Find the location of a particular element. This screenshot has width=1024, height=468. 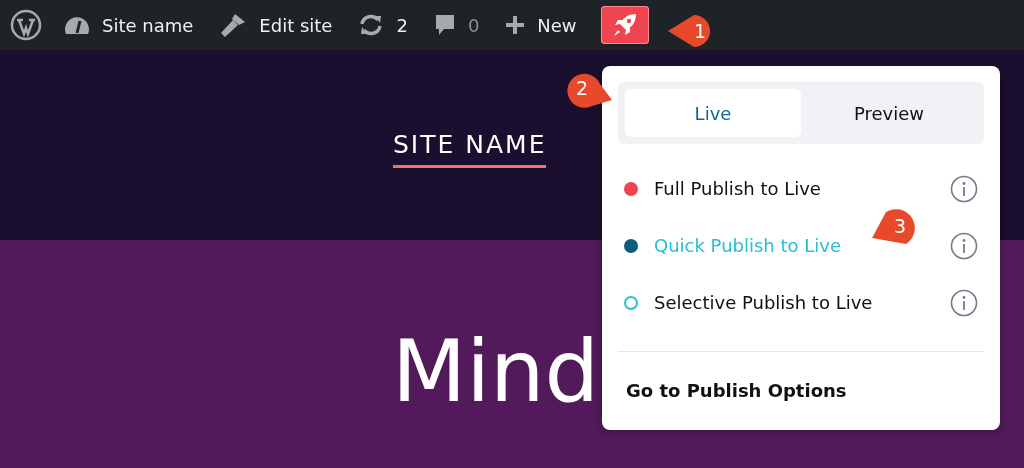

tab: Live is located at coordinates (713, 113).